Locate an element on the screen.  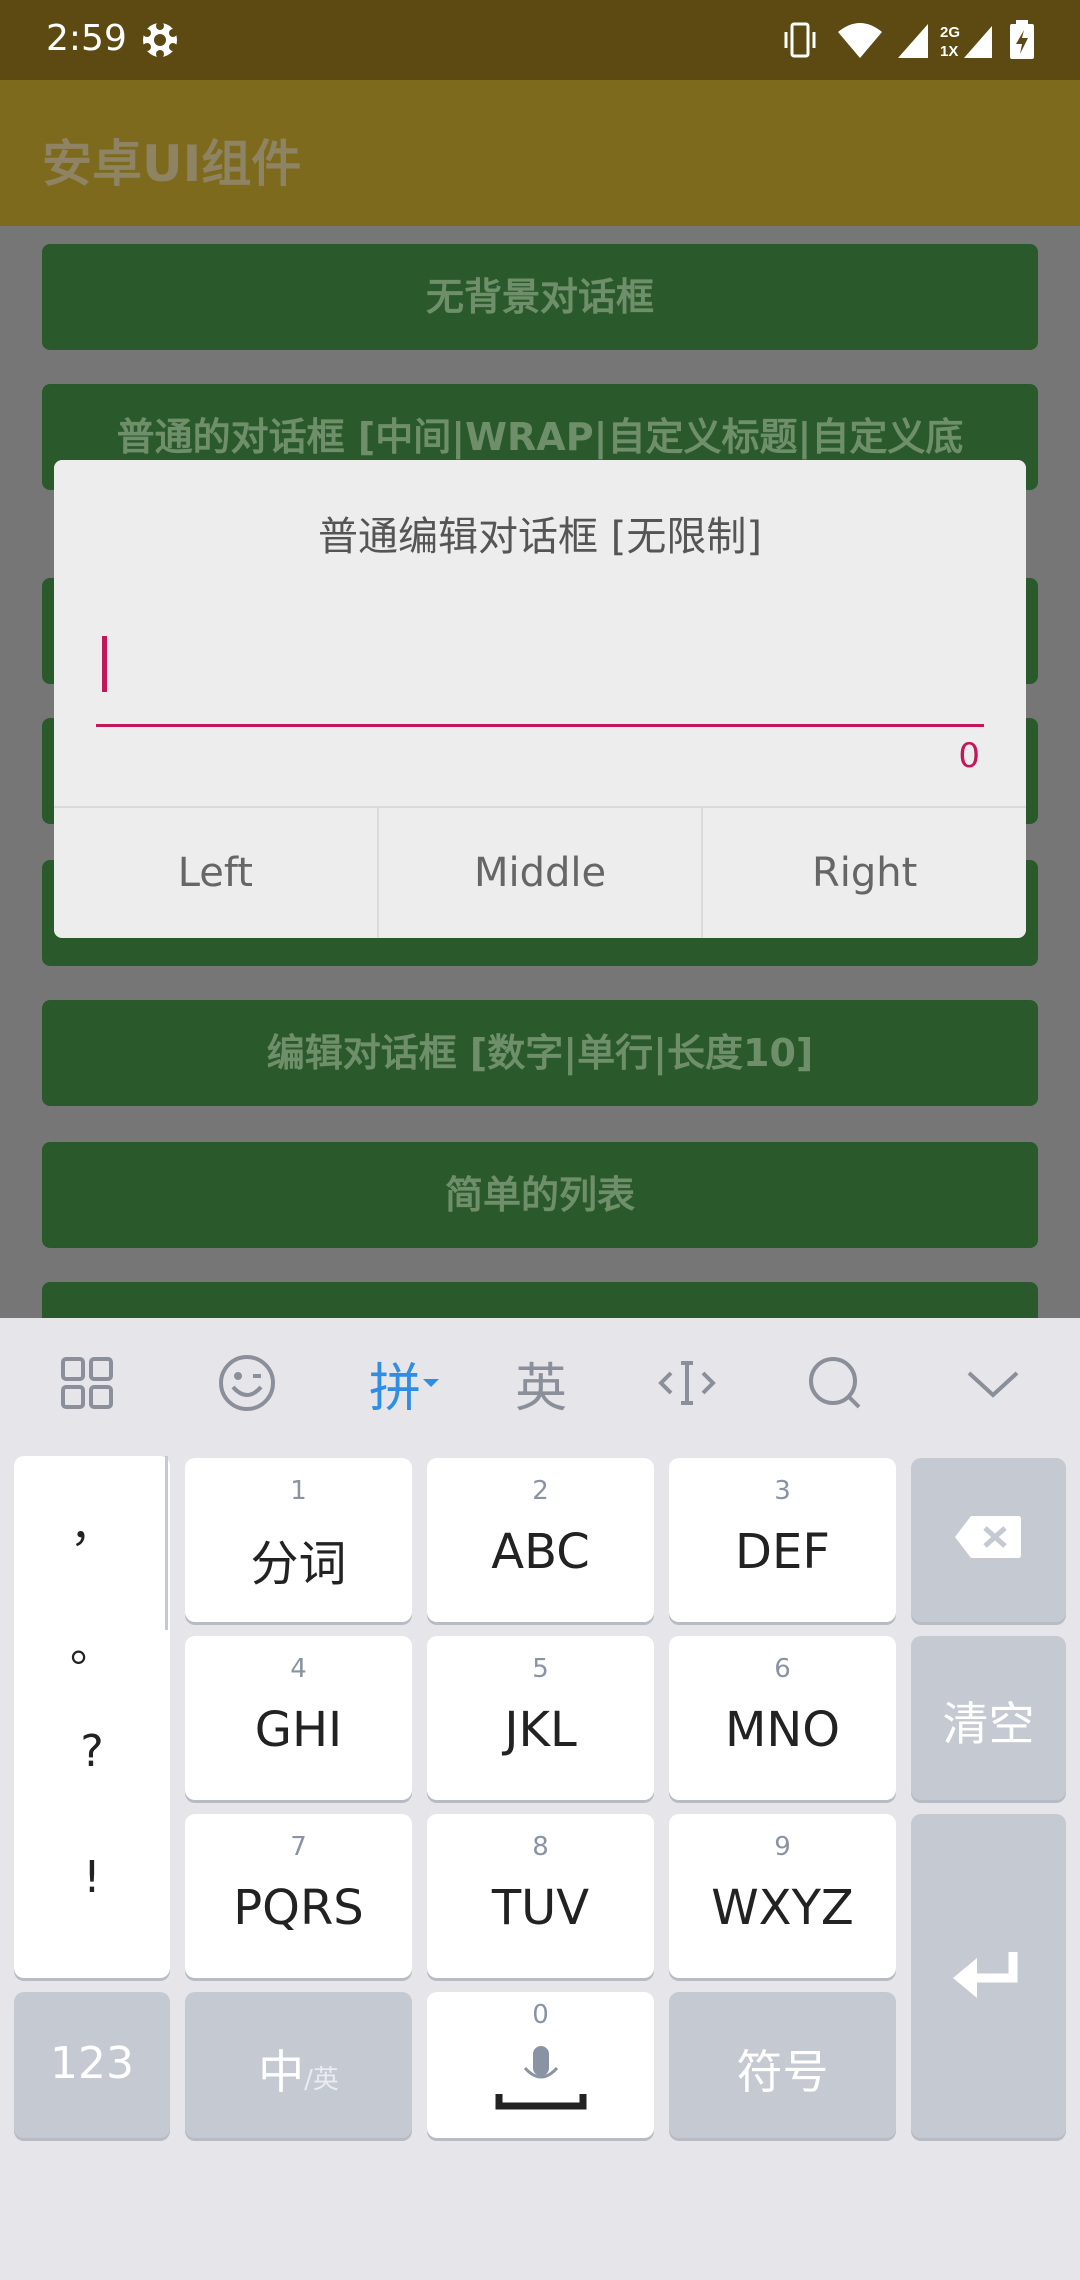
language-toggle-key: 中/英 is located at coordinates (298, 2065).